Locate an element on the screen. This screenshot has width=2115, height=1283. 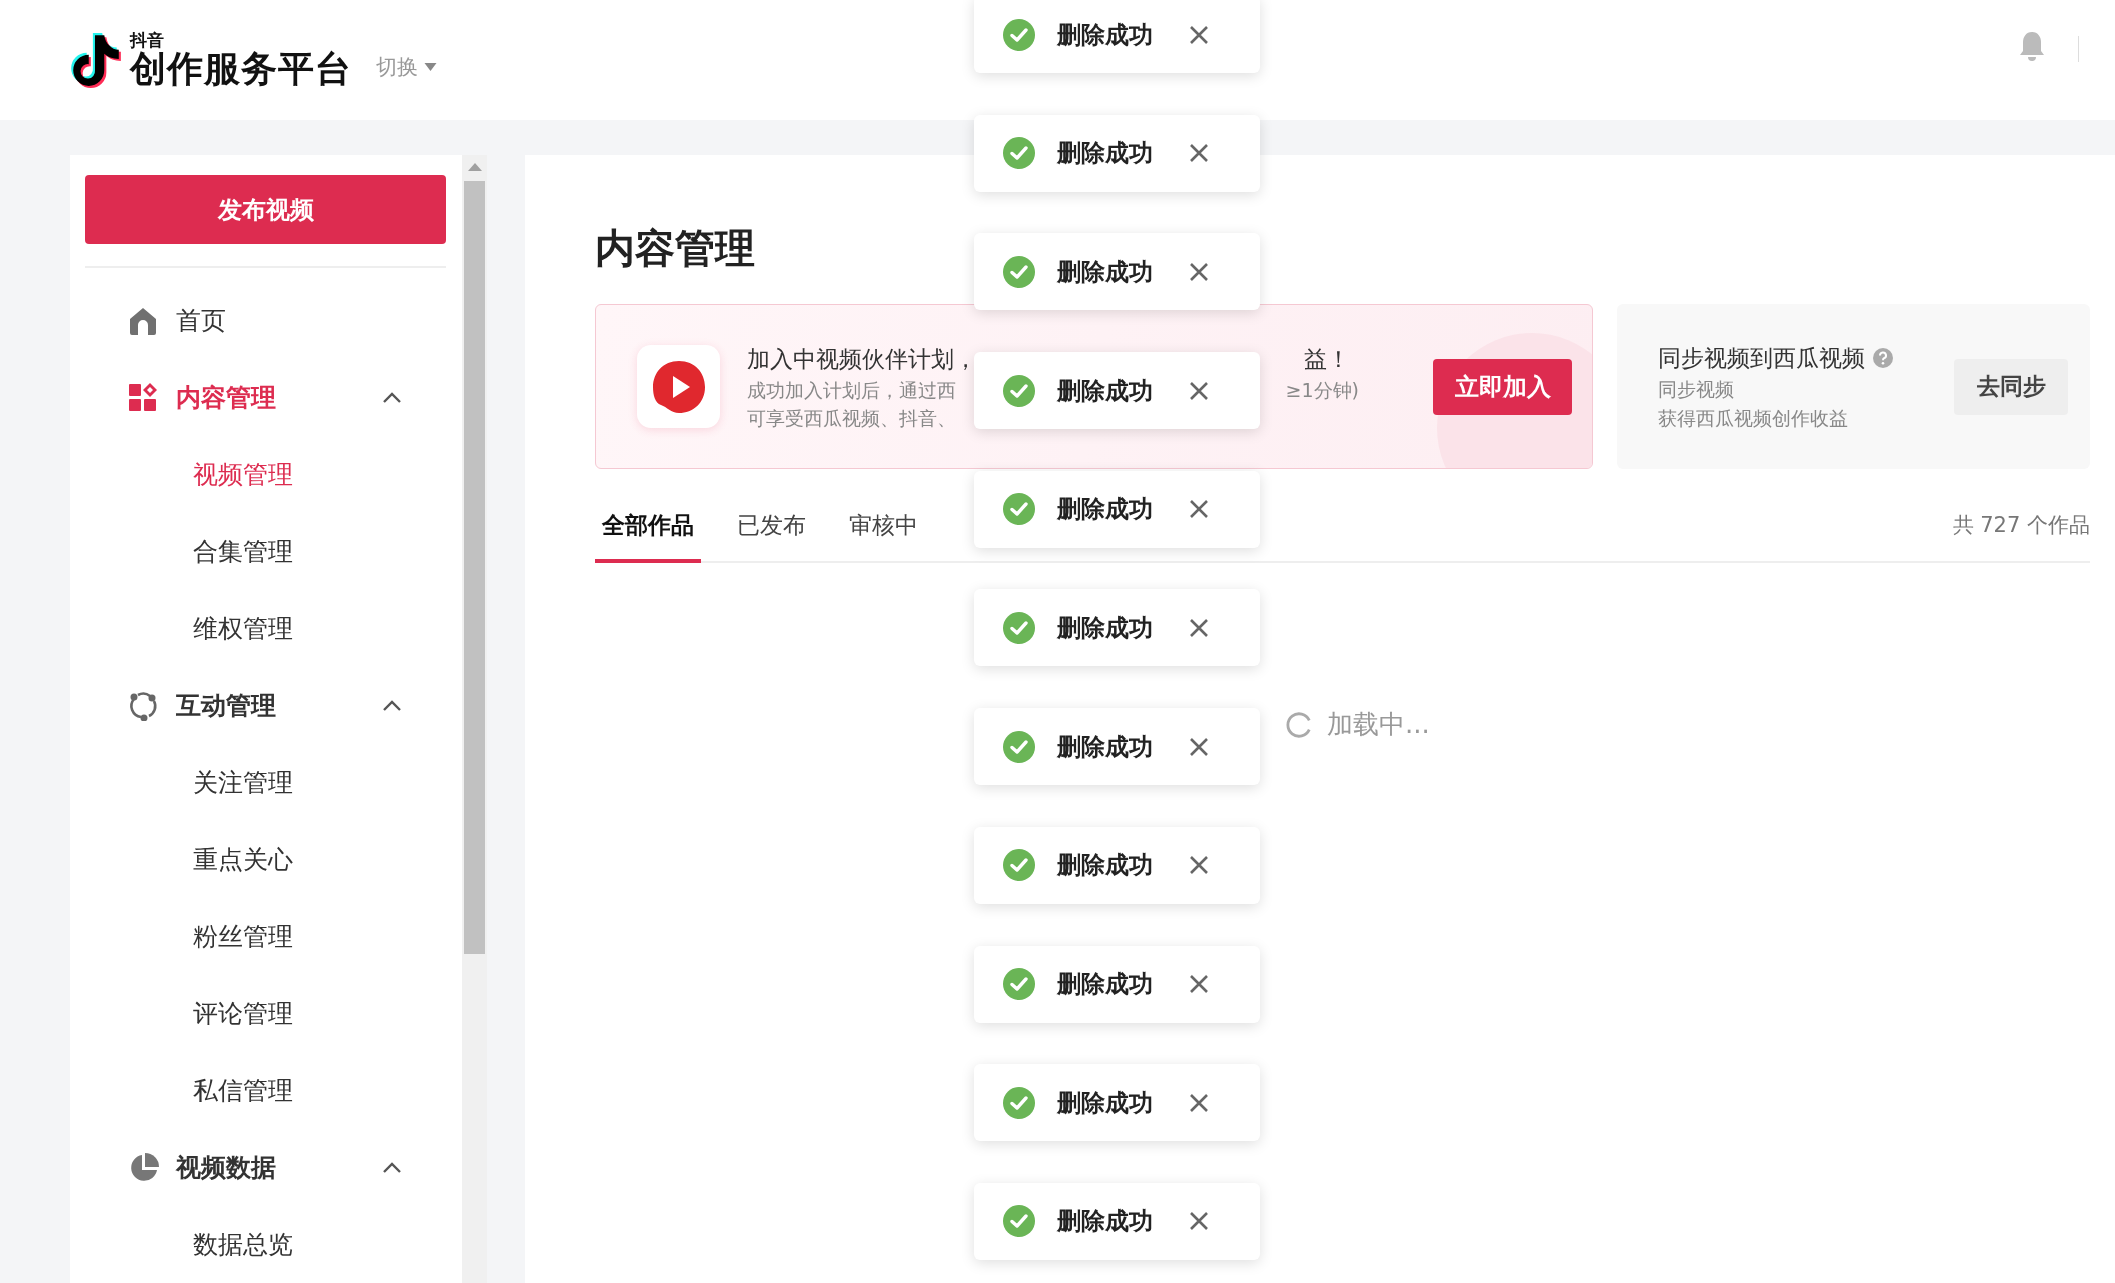
nav-subitem: 关注管理 is located at coordinates (266, 782).